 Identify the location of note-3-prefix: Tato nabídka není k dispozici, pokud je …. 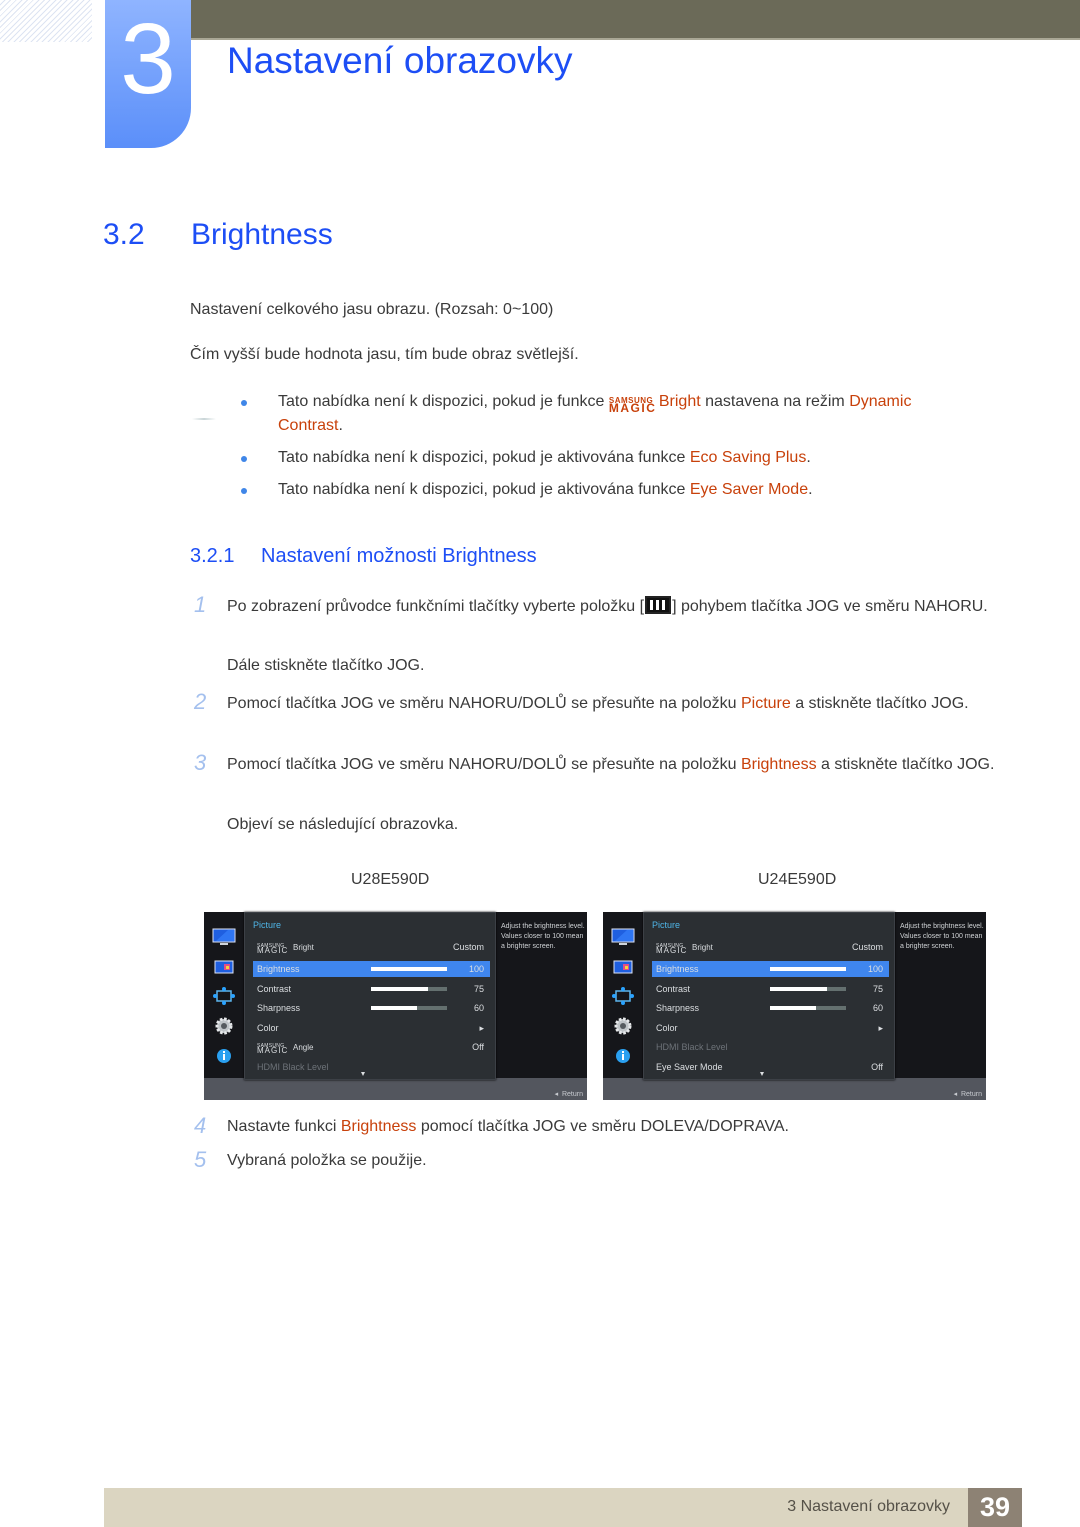
(484, 489).